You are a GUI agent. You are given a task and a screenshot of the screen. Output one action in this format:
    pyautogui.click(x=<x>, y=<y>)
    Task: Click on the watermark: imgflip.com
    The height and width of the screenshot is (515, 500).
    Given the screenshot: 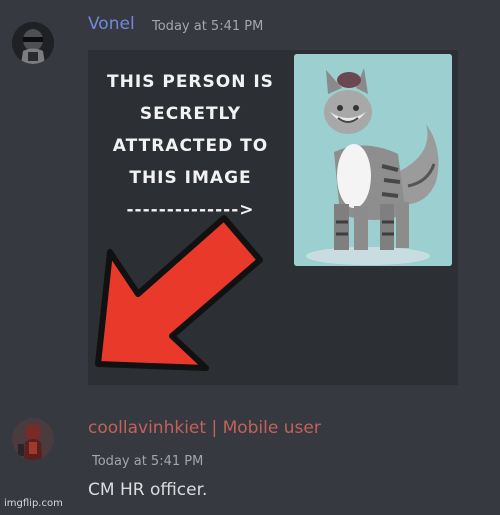 What is the action you would take?
    pyautogui.click(x=33, y=503)
    